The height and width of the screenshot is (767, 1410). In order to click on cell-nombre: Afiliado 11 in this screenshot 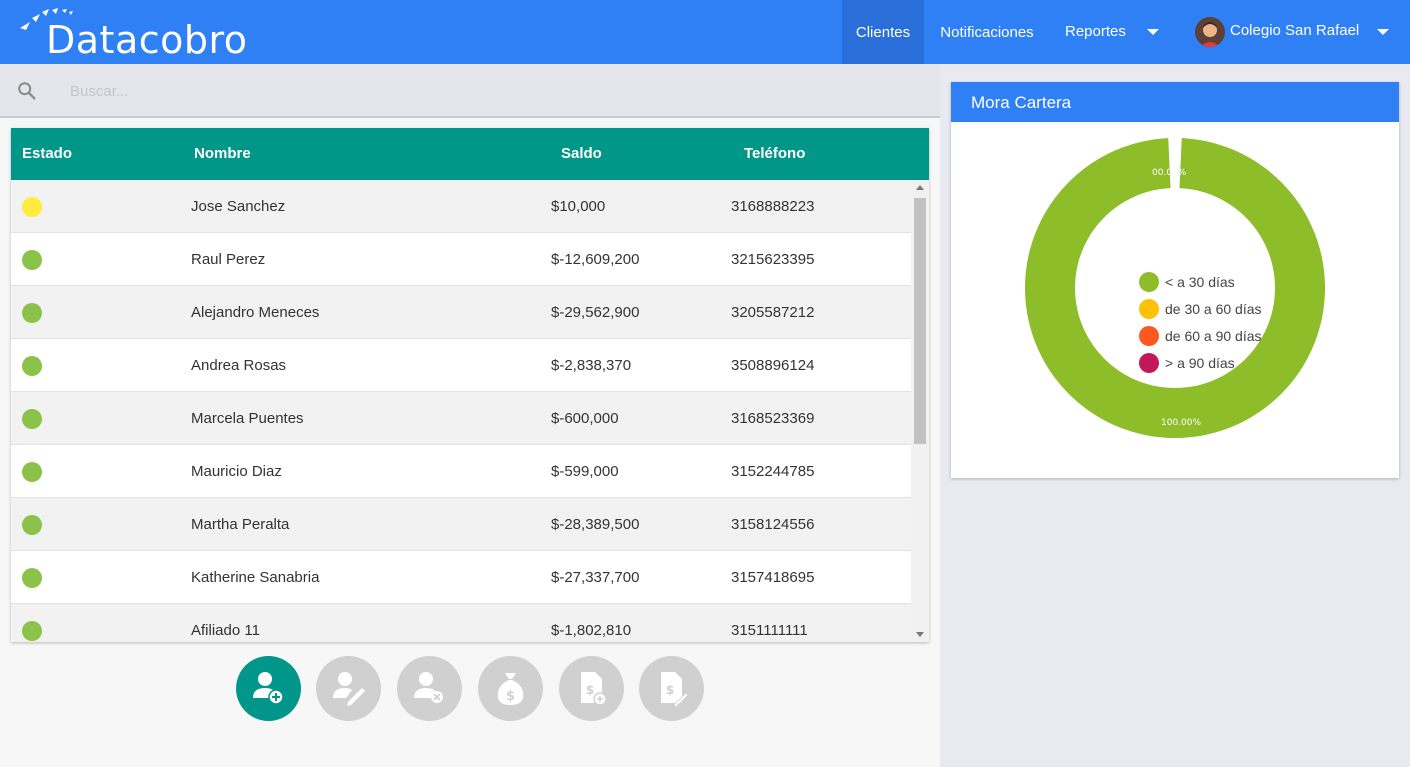, I will do `click(225, 630)`.